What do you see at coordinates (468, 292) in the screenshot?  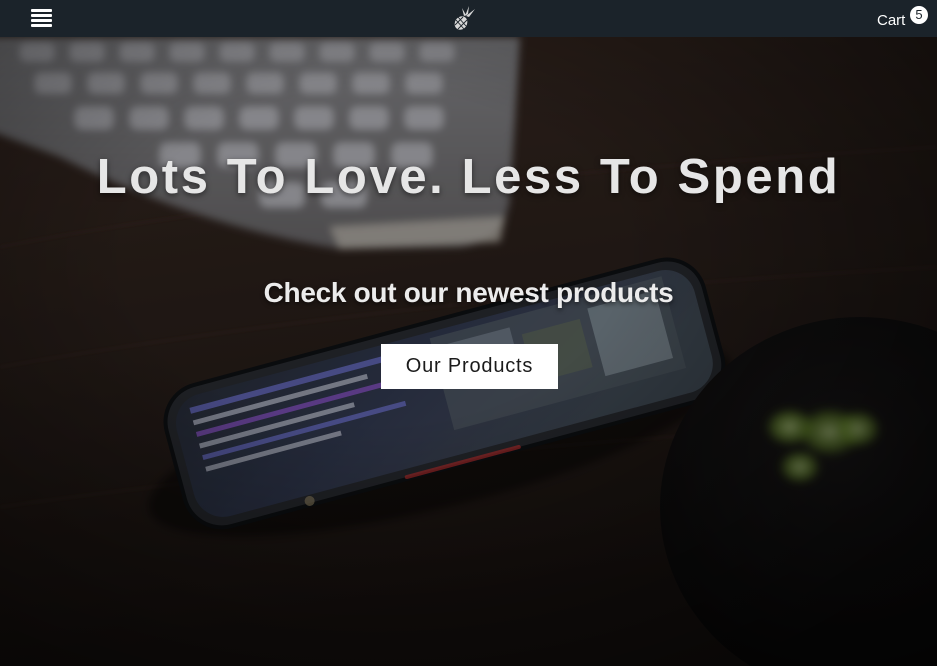 I see `hero-subtitle: Check out our newest products` at bounding box center [468, 292].